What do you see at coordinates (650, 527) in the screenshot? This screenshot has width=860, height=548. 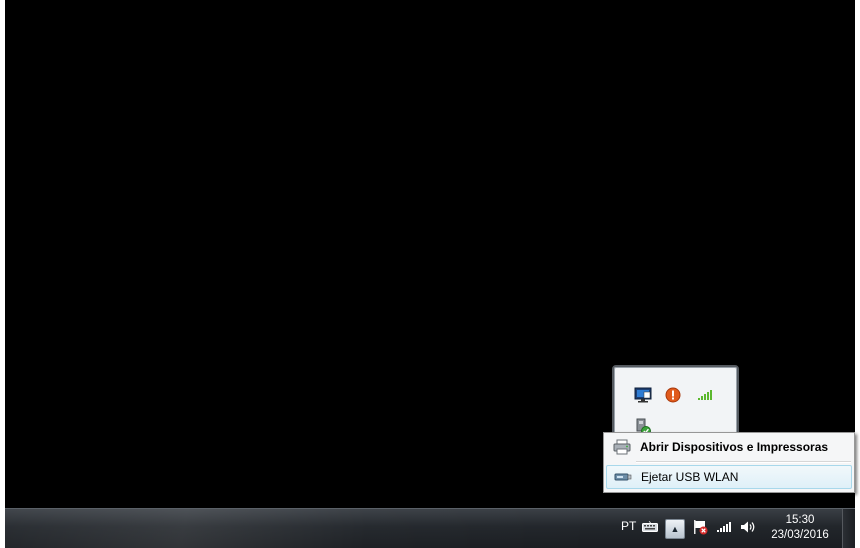 I see `keyboard-icon` at bounding box center [650, 527].